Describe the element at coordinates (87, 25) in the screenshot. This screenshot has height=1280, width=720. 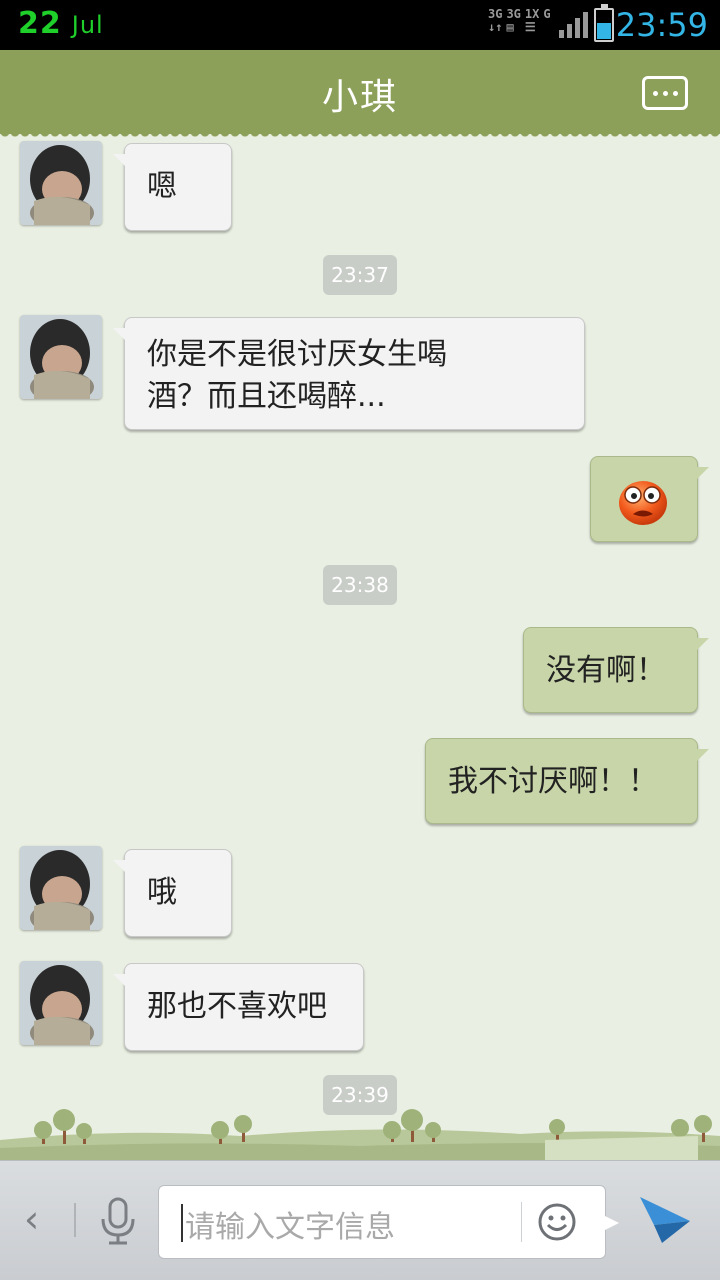
I see `status-date-month: Jul` at that location.